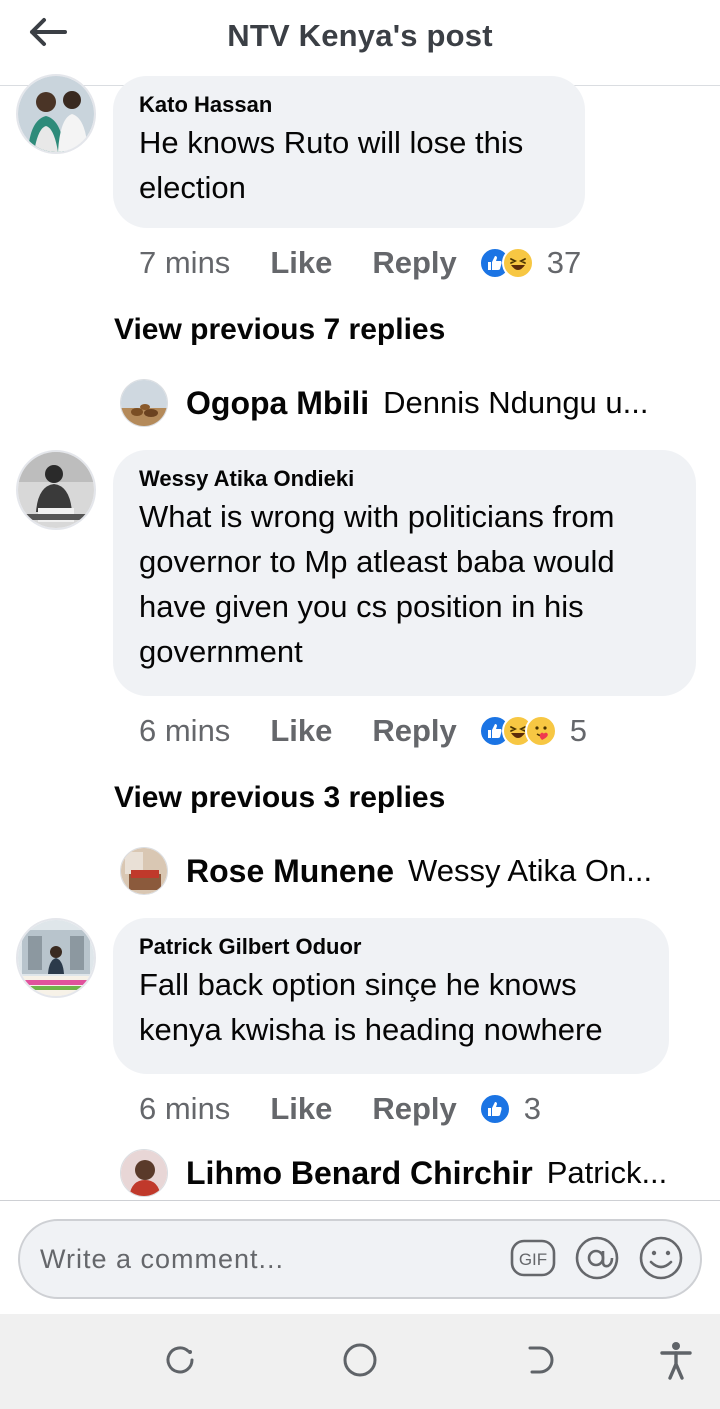 This screenshot has width=720, height=1409. What do you see at coordinates (391, 947) in the screenshot?
I see `comment-author: Patrick Gilbert Oduor` at bounding box center [391, 947].